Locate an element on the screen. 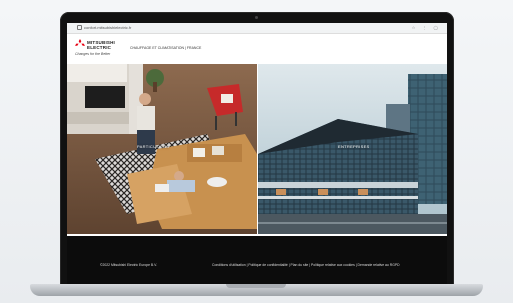  browser-toolbar: confort.mitsubishielectric.fr ☆ ⋮ ◯ is located at coordinates (257, 28).